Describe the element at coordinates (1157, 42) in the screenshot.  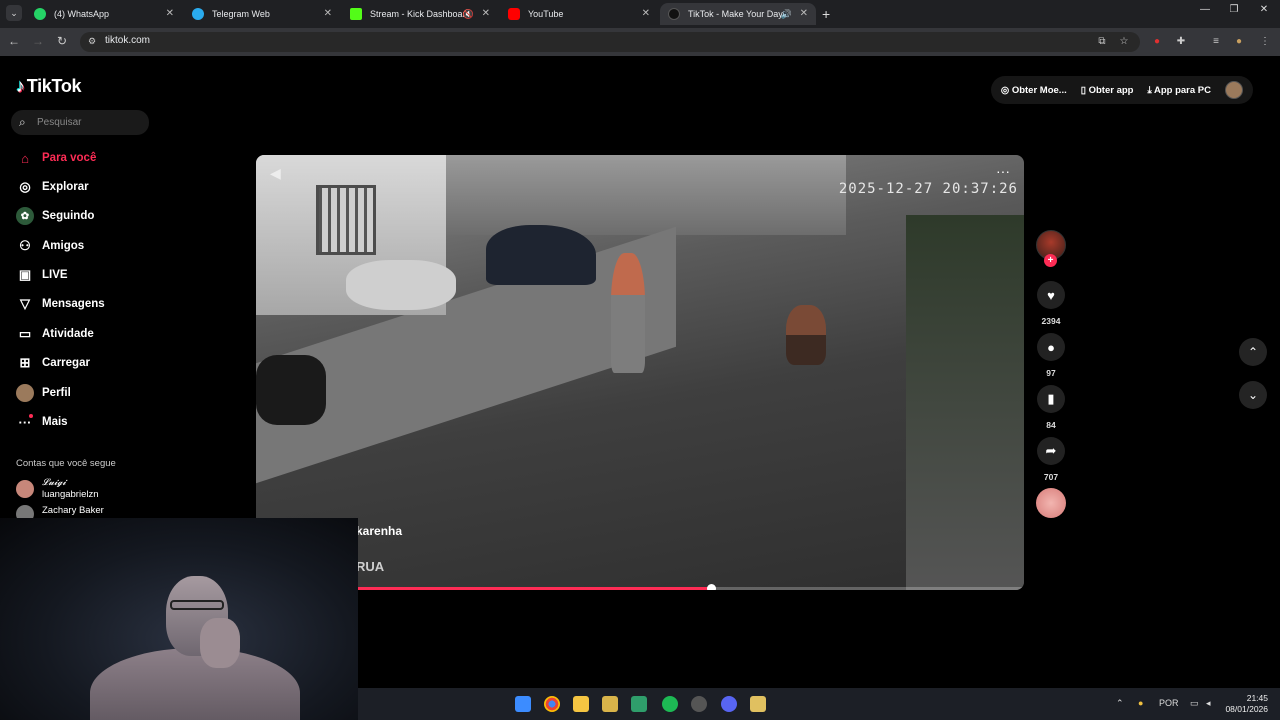
I see `extension-icon: ●` at that location.